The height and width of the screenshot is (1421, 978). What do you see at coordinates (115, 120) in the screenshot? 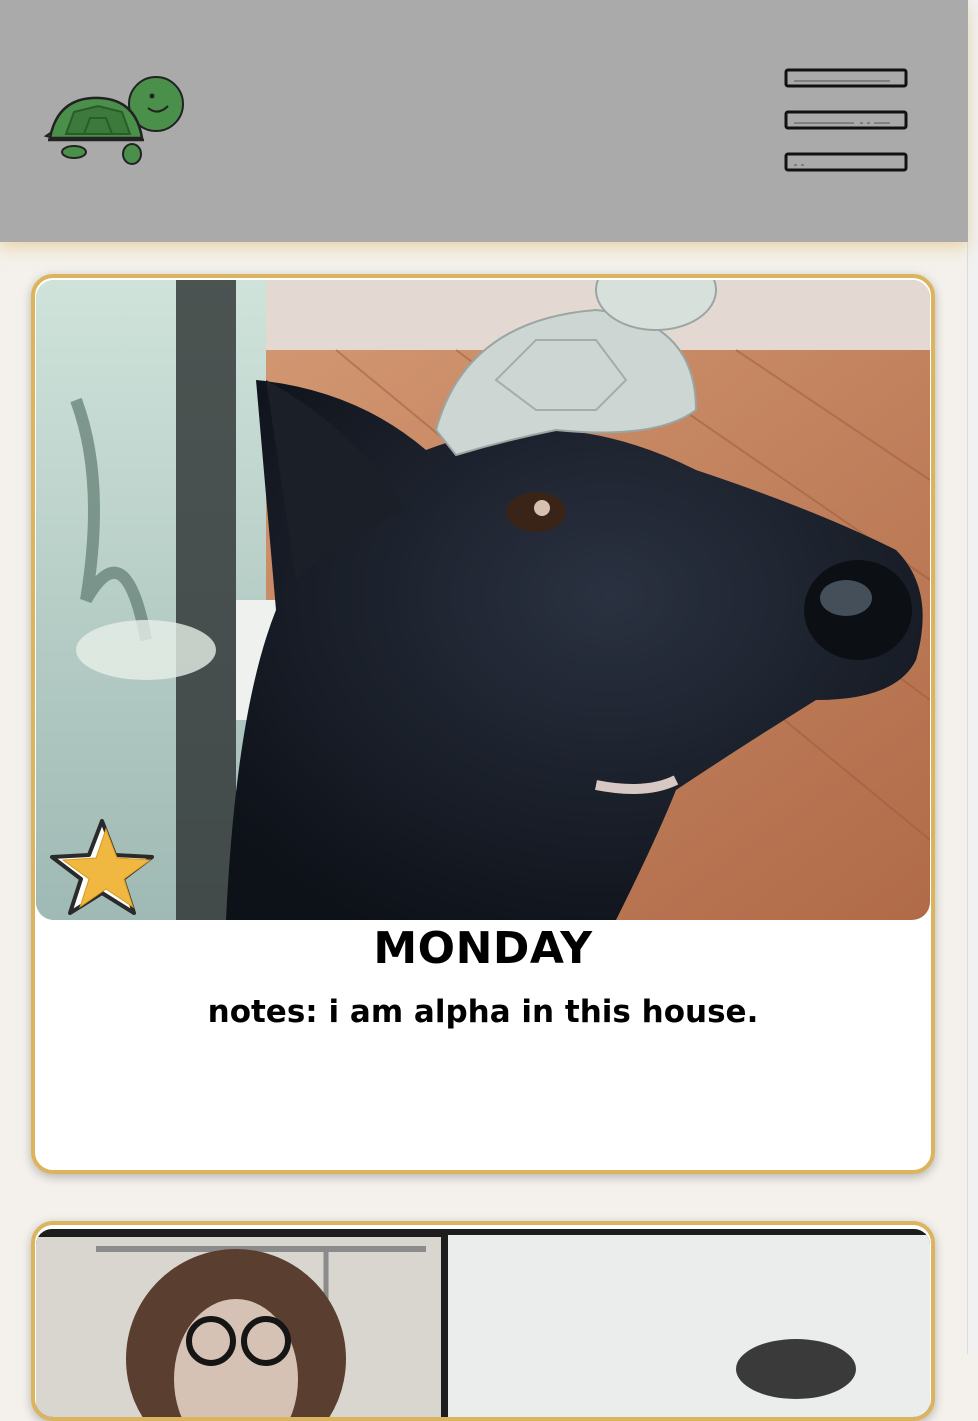
I see `turtle-icon` at bounding box center [115, 120].